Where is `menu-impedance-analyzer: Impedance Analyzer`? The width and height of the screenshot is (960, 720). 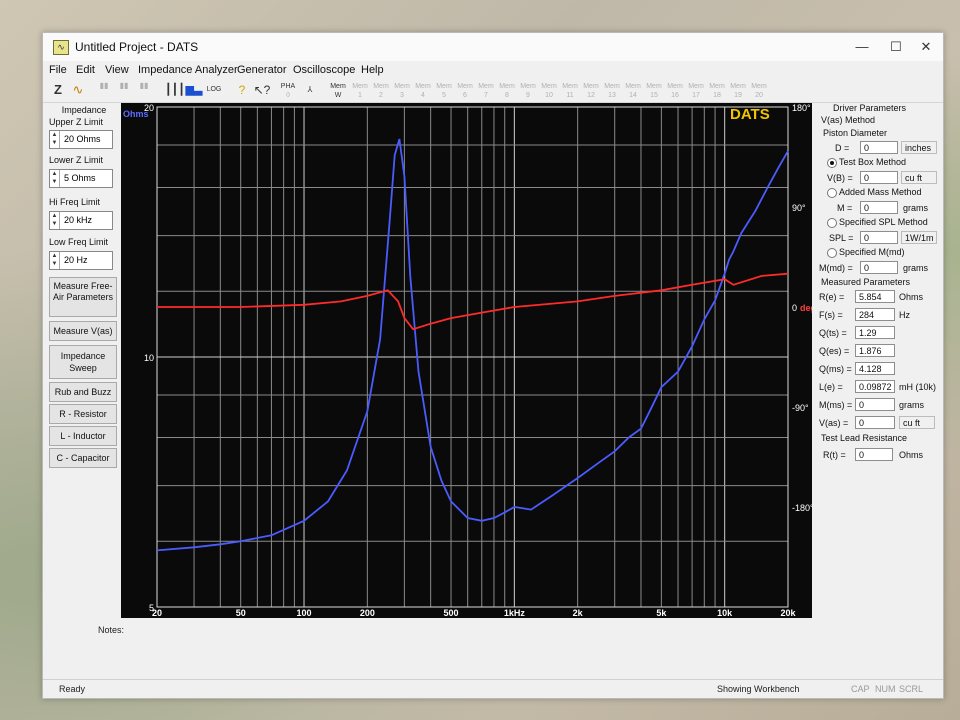
menu-impedance-analyzer: Impedance Analyzer is located at coordinates (188, 70).